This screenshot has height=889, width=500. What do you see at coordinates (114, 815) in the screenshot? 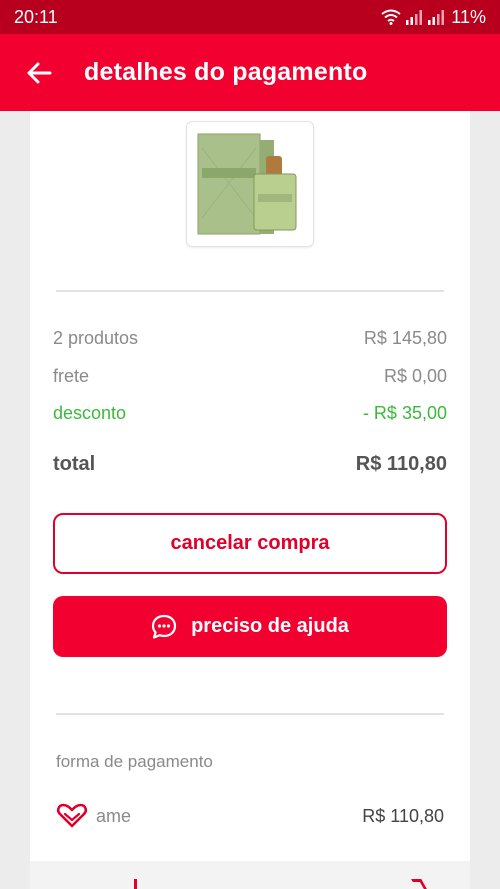
I see `payment-method-name: ame` at bounding box center [114, 815].